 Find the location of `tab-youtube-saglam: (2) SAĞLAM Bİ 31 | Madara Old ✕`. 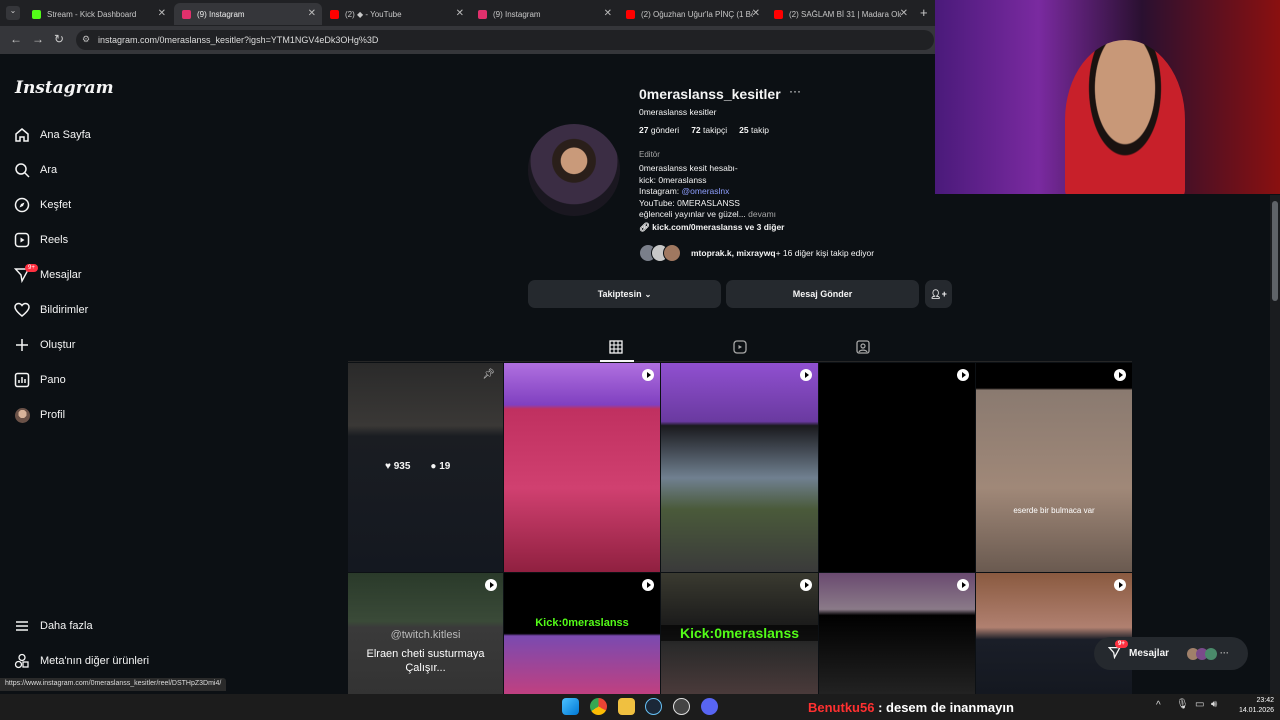

tab-youtube-saglam: (2) SAĞLAM Bİ 31 | Madara Old ✕ is located at coordinates (840, 14).